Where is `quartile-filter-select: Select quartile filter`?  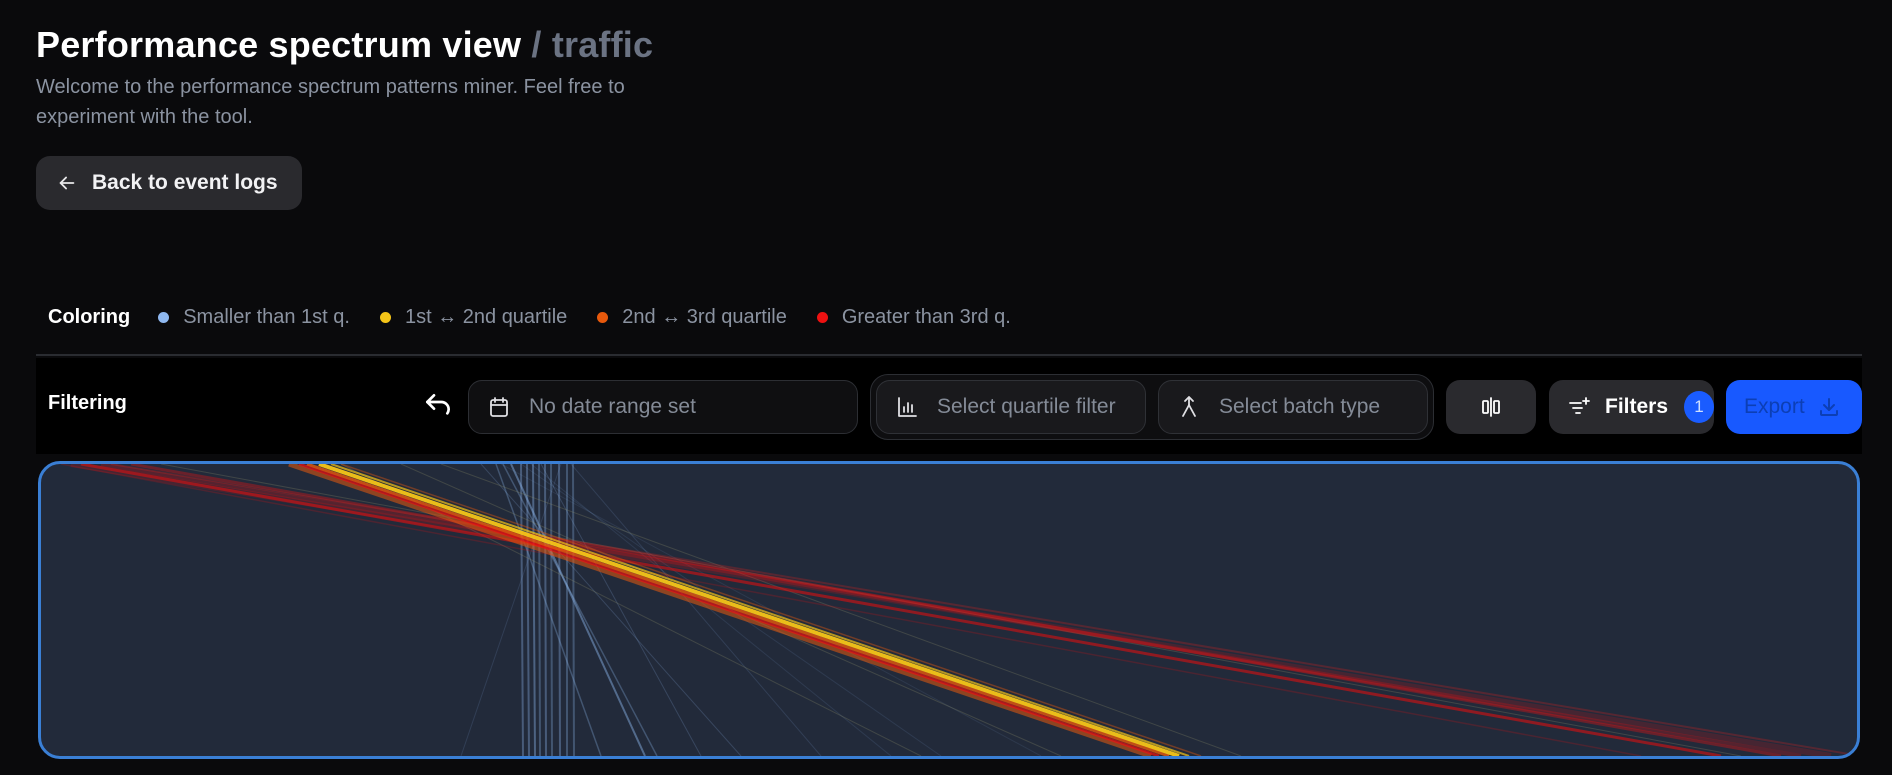
quartile-filter-select: Select quartile filter is located at coordinates (1011, 407).